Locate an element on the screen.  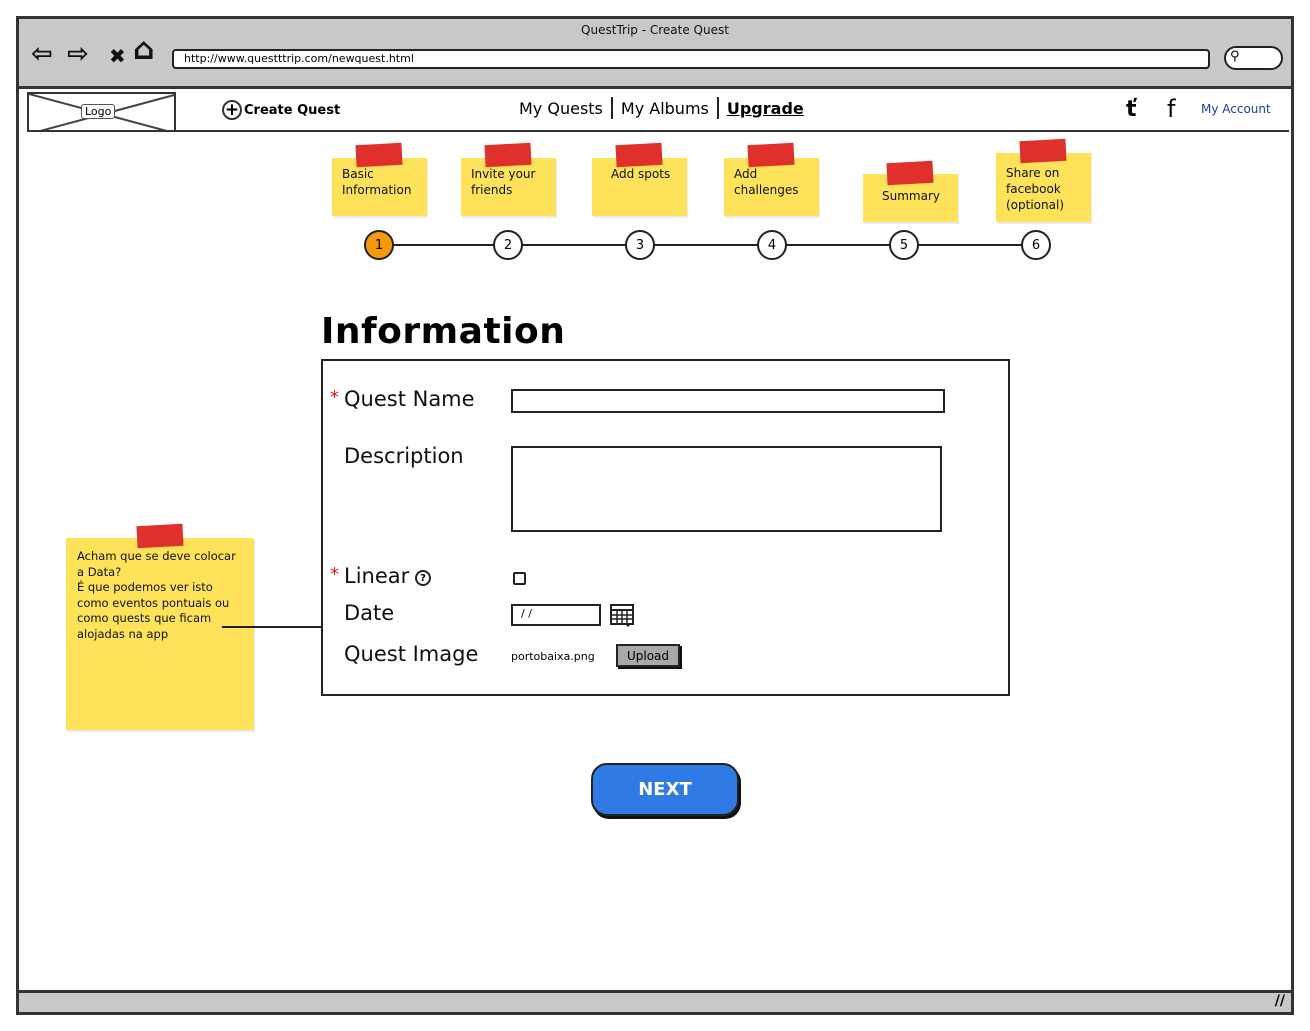
upload-button: Upload is located at coordinates (648, 655).